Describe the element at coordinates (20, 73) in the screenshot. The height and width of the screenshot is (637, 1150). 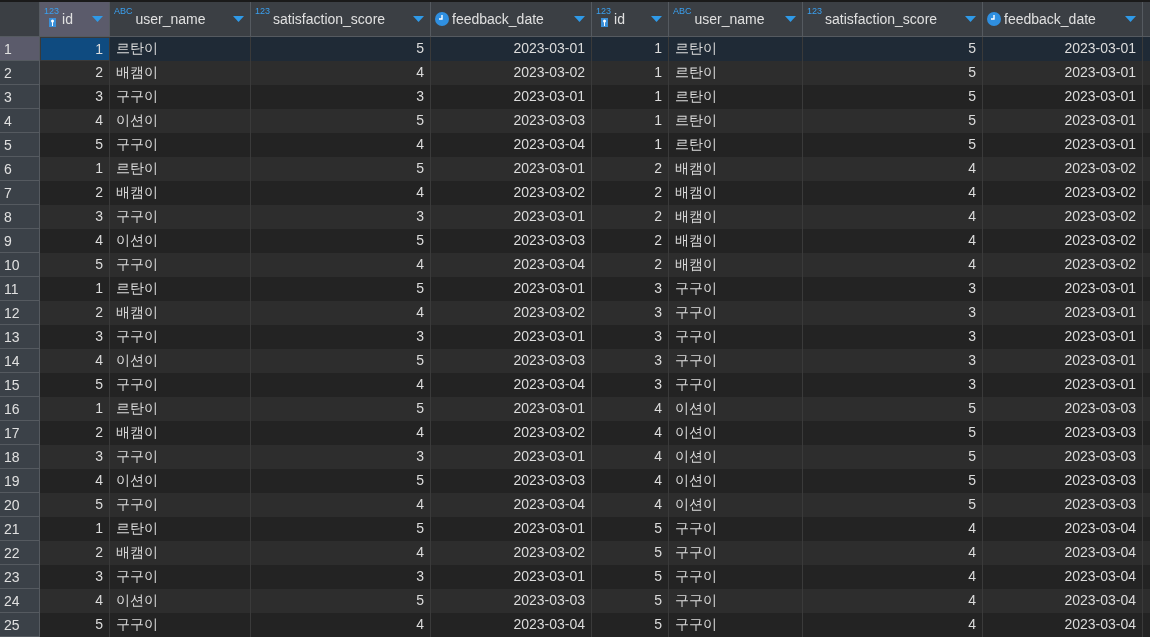
I see `row-number: 2` at that location.